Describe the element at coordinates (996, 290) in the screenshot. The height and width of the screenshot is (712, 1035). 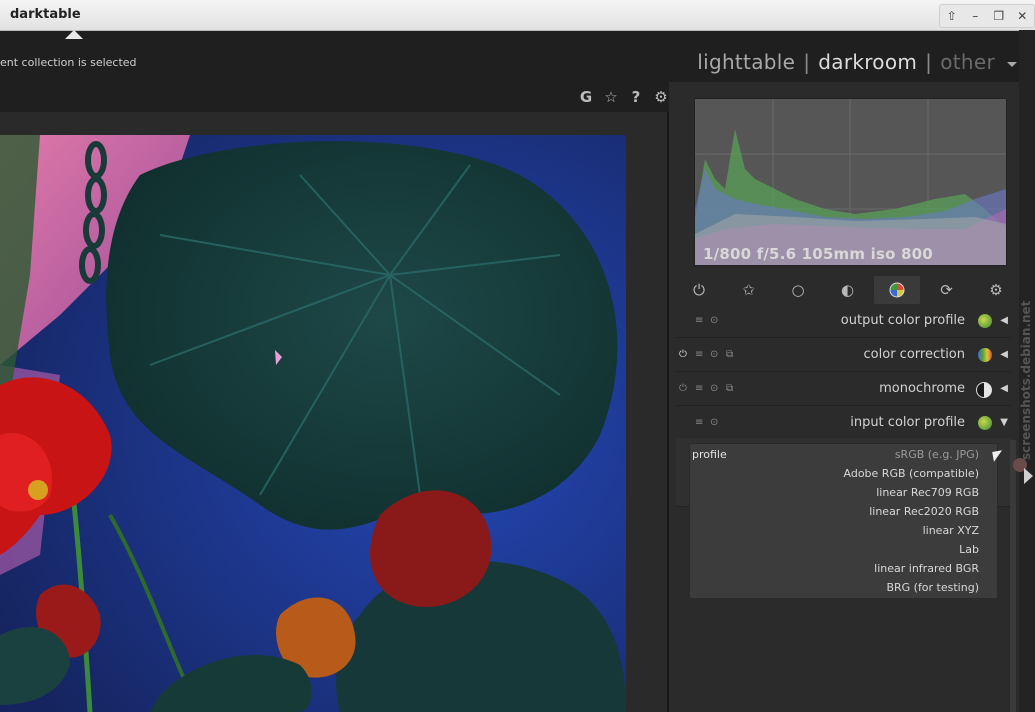
I see `effects-aperture-icon: ⚙` at that location.